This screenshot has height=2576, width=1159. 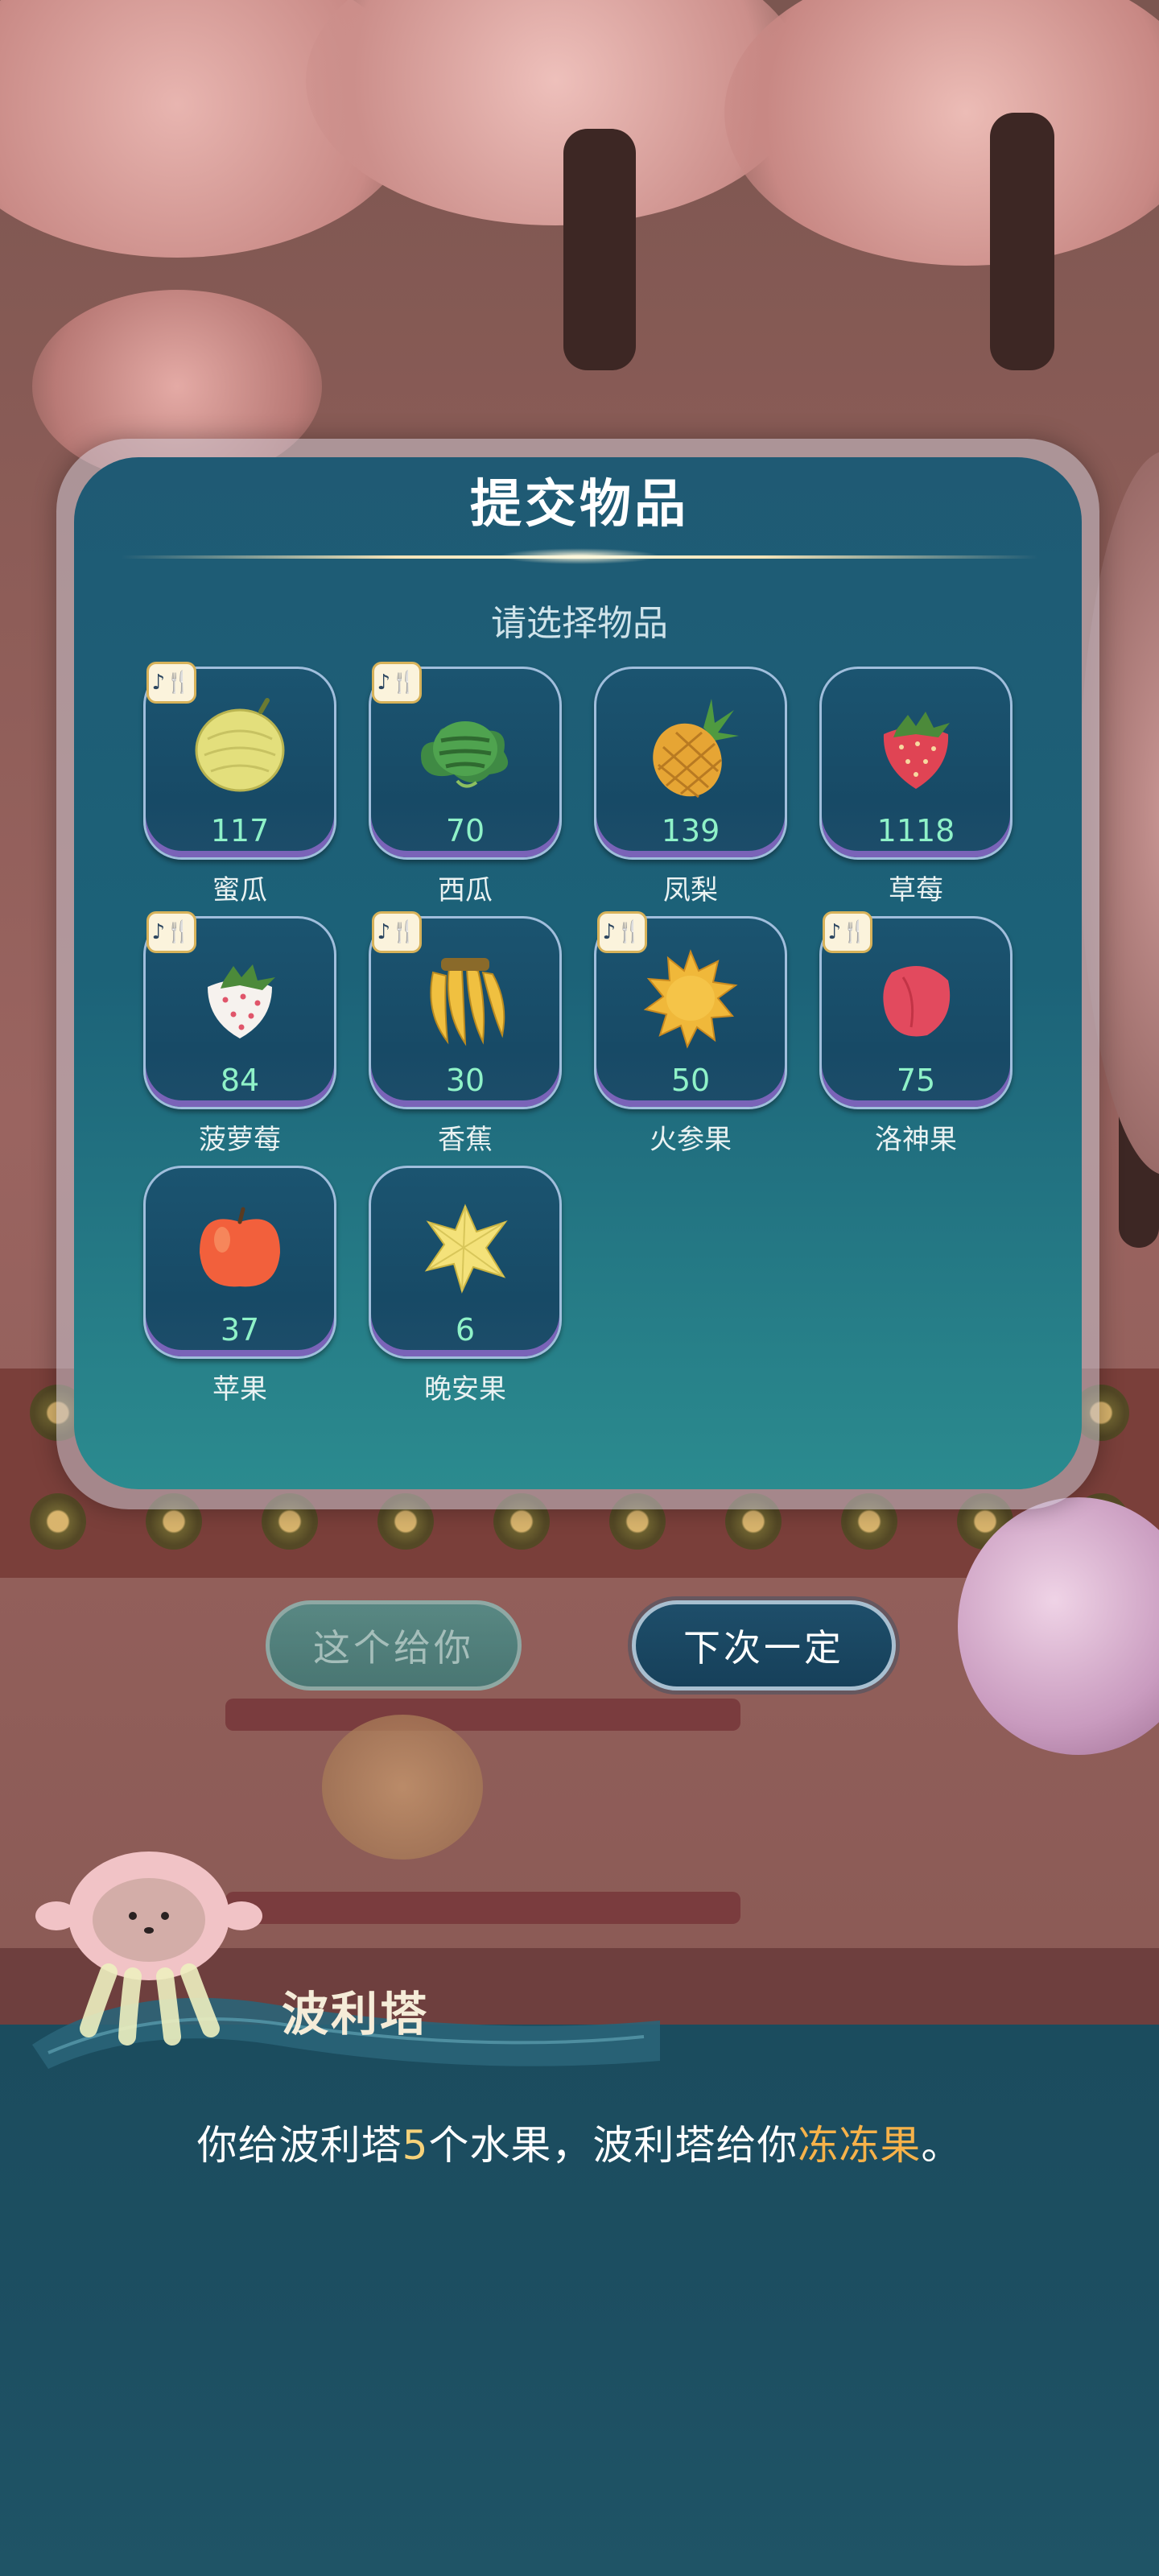 I want to click on dialogue-text-part: 个水果，波利塔给你, so click(x=613, y=2145).